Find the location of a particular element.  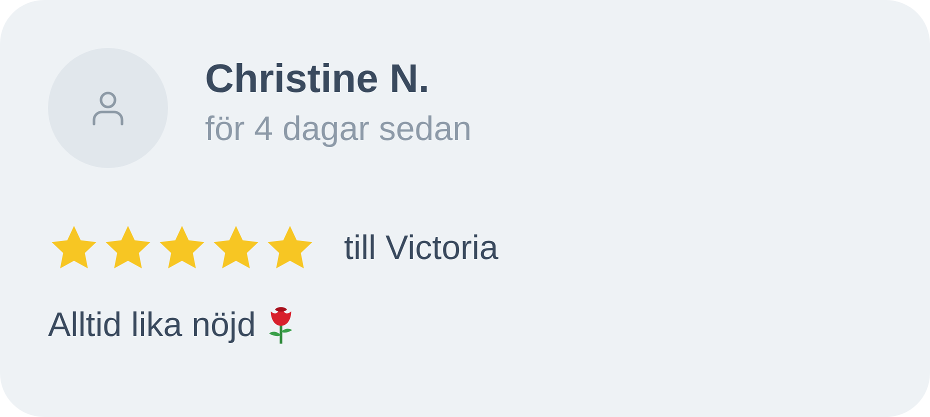

review-text: Alltid lika nöjd is located at coordinates (152, 325).